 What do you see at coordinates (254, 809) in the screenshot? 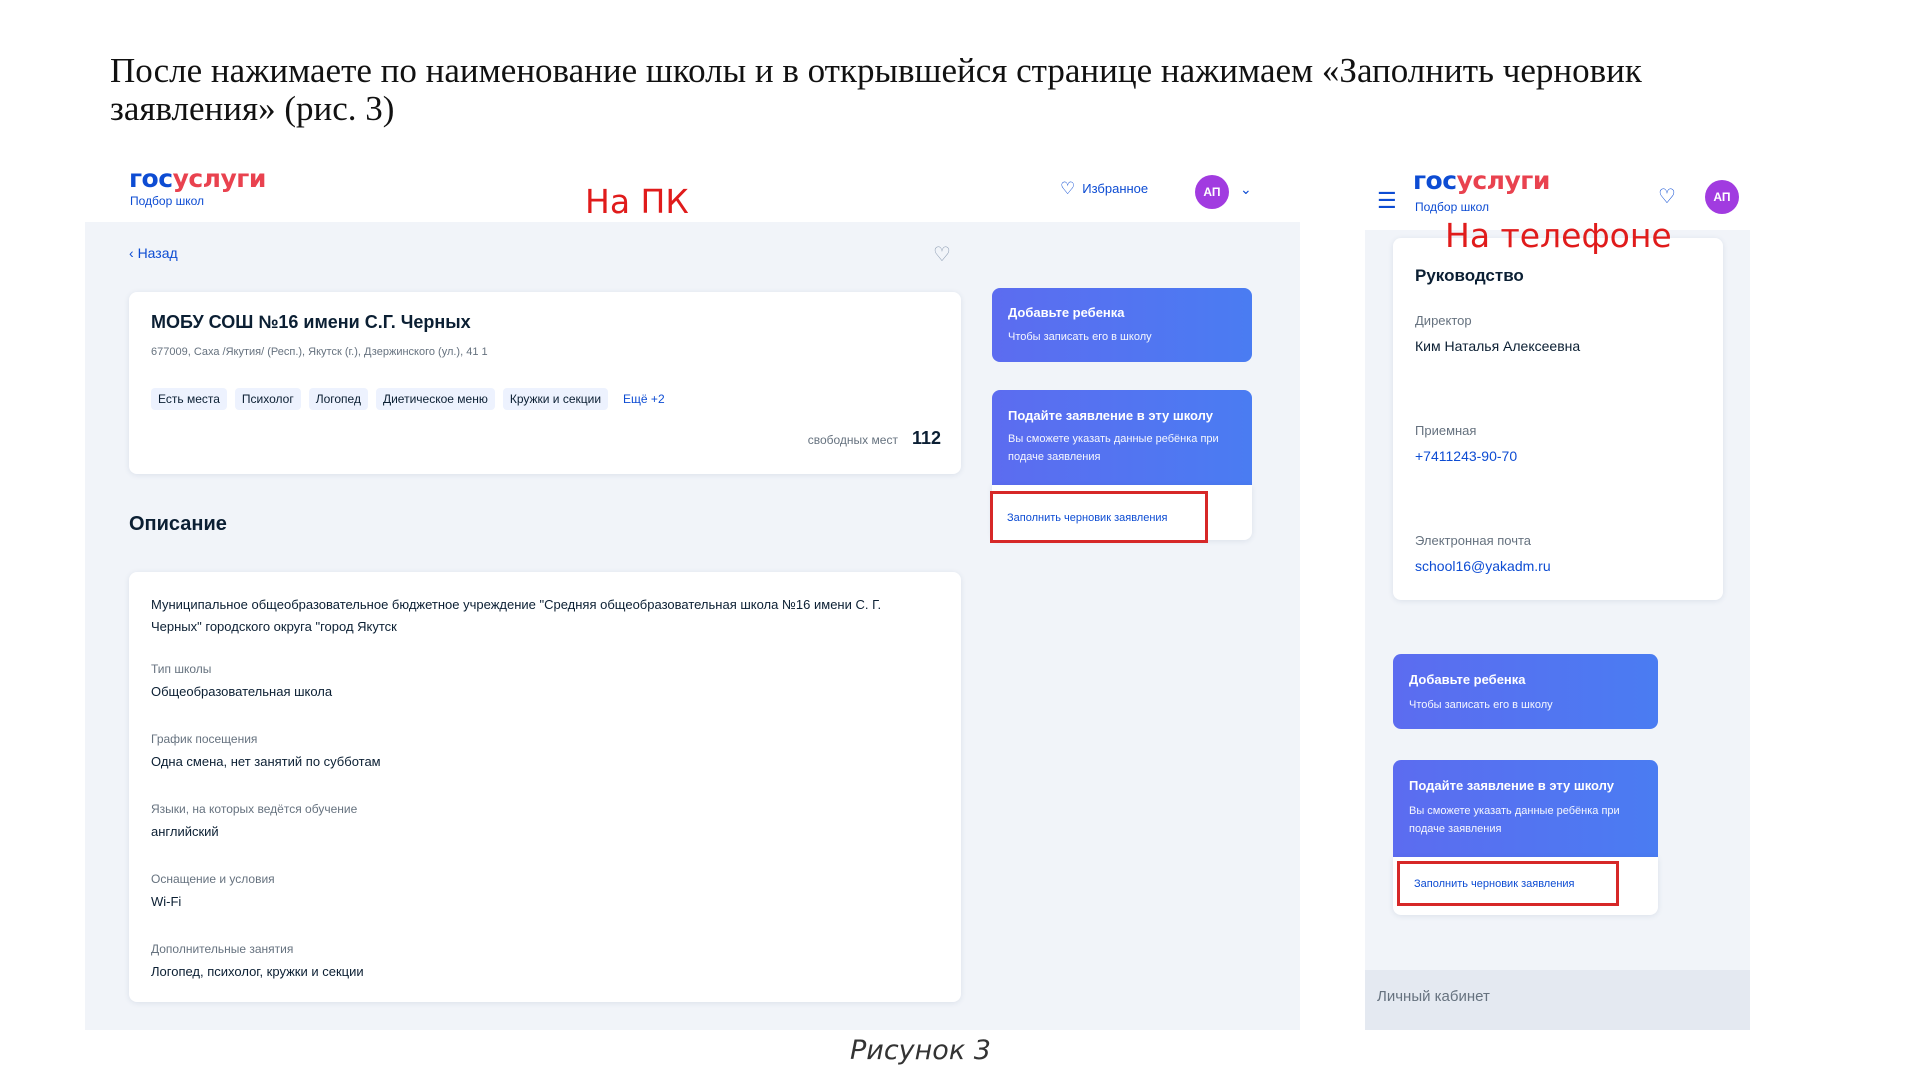
I see `description-item-label: Языки, на которых ведётся обучение` at bounding box center [254, 809].